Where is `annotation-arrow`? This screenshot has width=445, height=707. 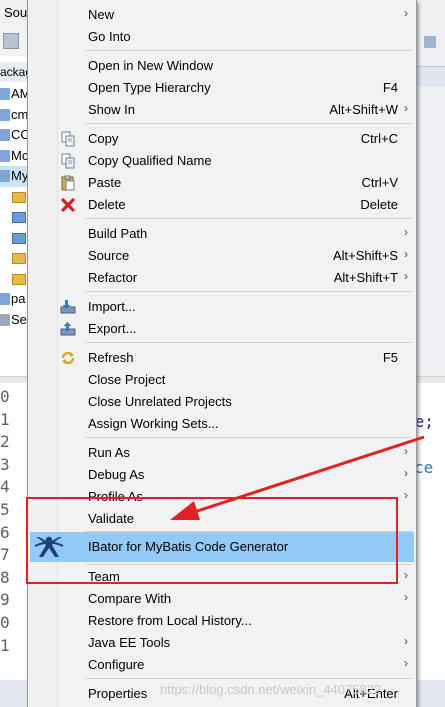 annotation-arrow is located at coordinates (297, 477).